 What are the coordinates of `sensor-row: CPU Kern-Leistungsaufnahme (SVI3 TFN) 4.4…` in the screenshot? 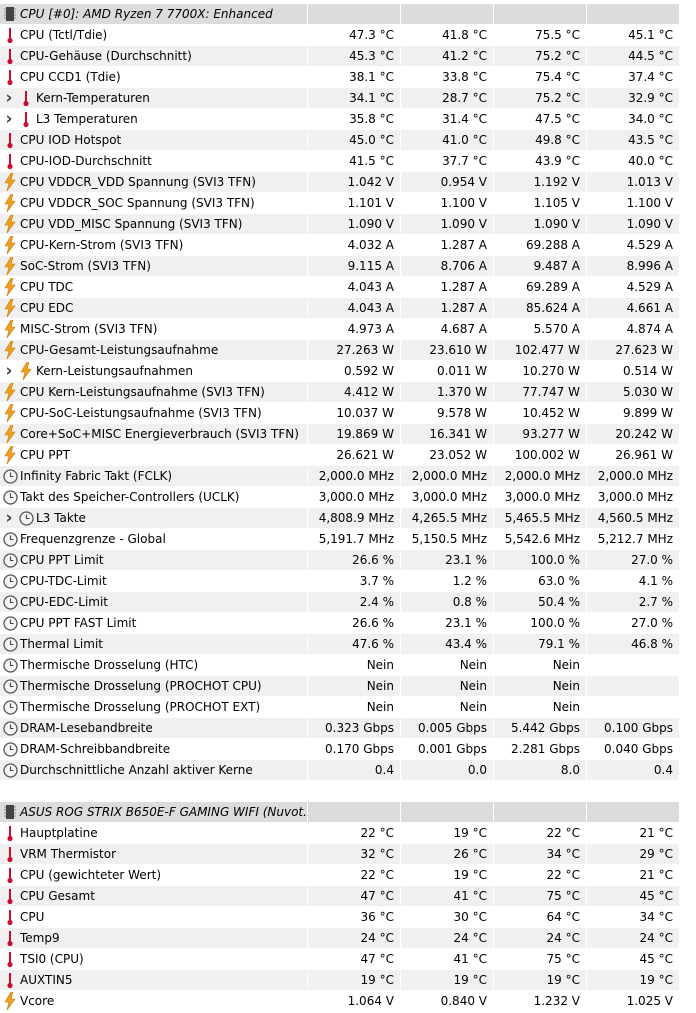 It's located at (348, 392).